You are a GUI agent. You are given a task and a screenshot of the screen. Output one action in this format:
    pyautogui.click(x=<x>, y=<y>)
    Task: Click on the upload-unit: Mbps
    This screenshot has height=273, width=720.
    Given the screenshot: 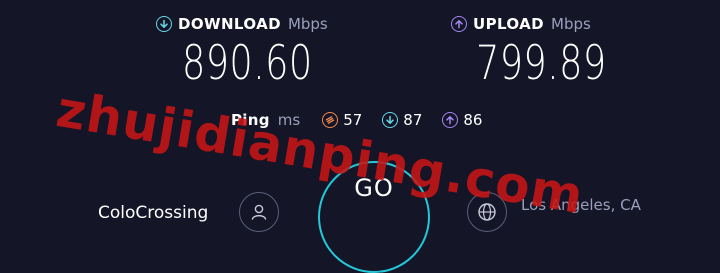 What is the action you would take?
    pyautogui.click(x=571, y=24)
    